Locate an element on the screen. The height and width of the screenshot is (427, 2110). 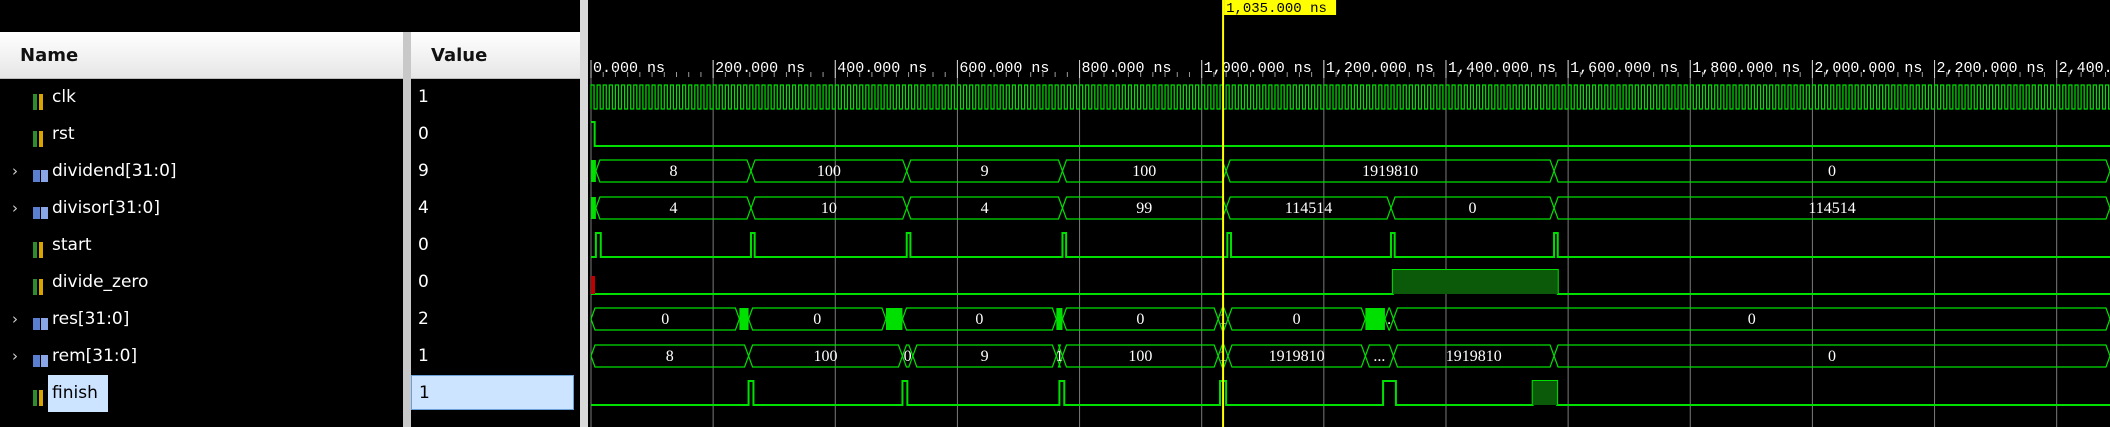
signal-value-row: 4 is located at coordinates (495, 208).